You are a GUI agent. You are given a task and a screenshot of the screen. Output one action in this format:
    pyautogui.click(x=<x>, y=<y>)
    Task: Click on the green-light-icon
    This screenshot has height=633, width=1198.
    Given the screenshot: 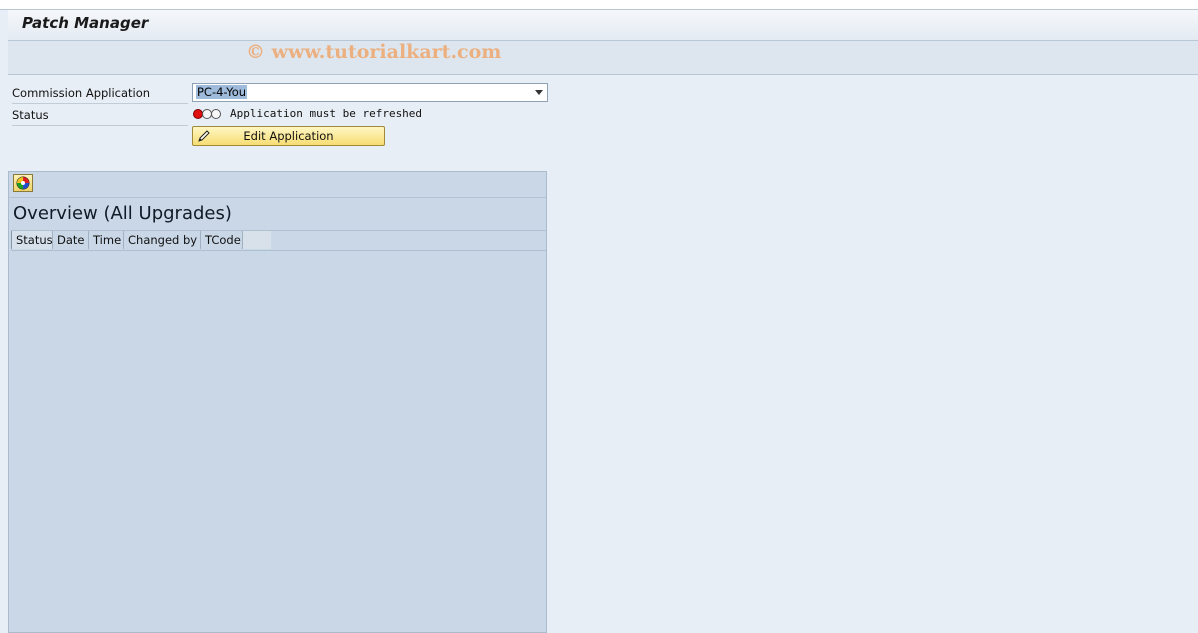 What is the action you would take?
    pyautogui.click(x=216, y=114)
    